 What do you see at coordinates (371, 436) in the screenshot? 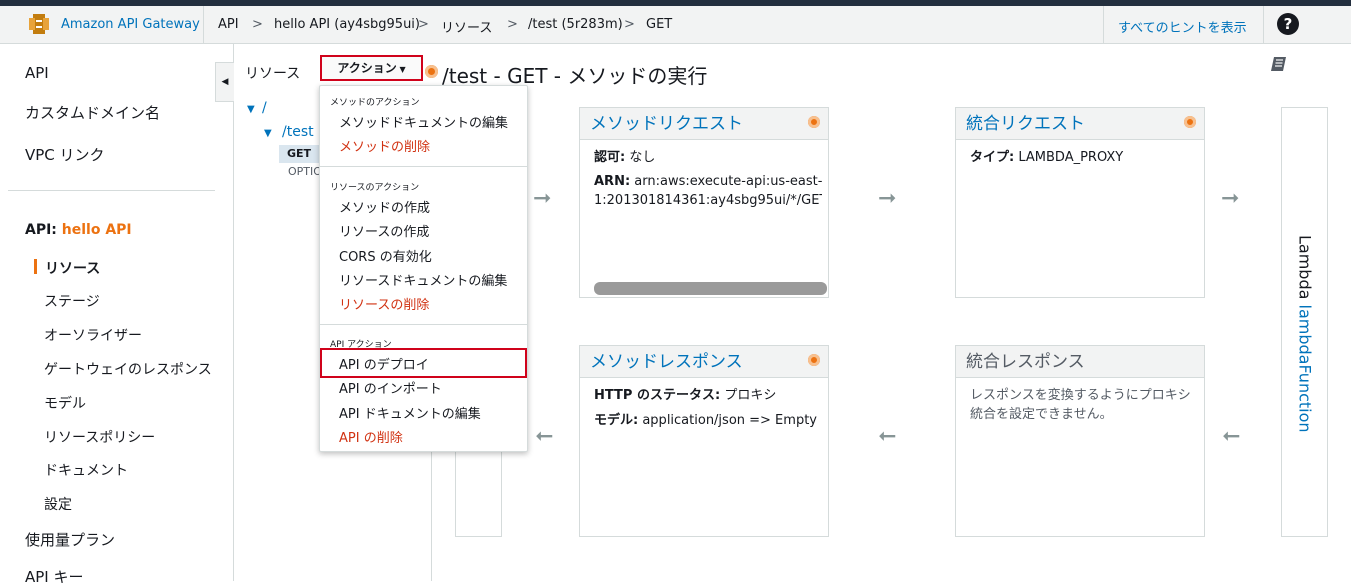
I see `menu-delete-api: API の削除` at bounding box center [371, 436].